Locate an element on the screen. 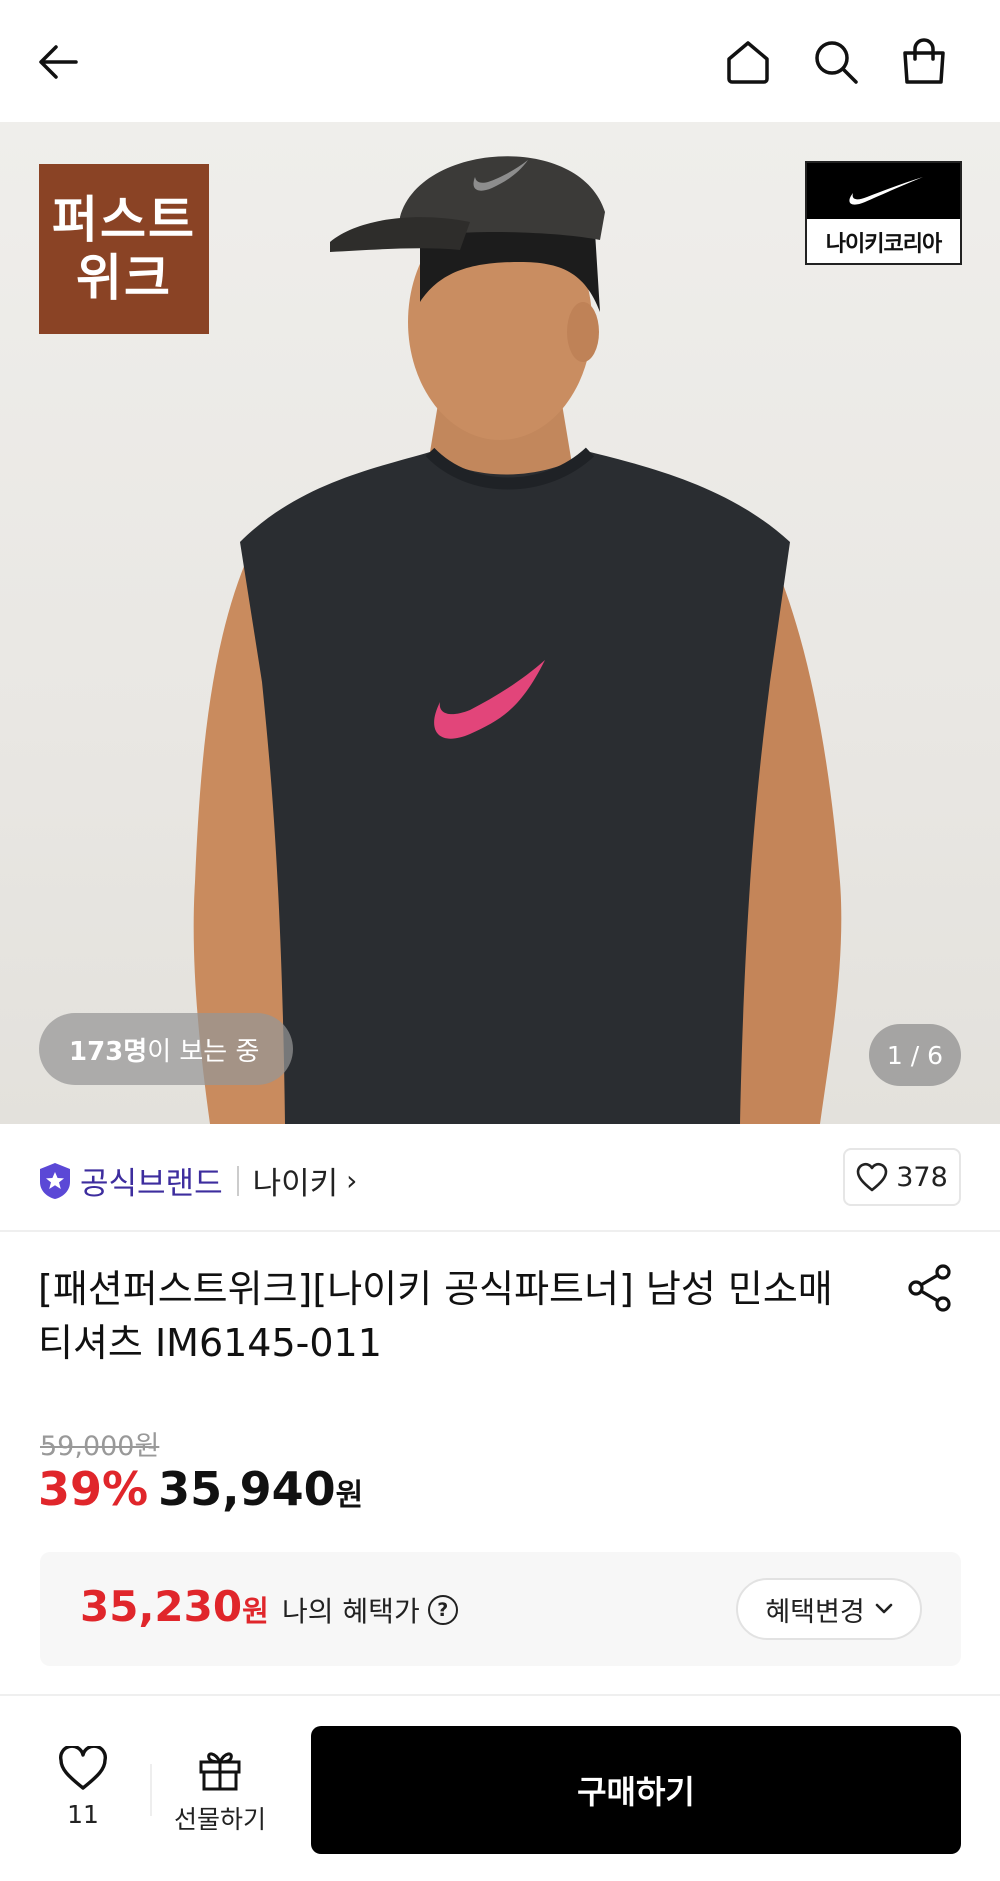  official-star-icon is located at coordinates (55, 1180).